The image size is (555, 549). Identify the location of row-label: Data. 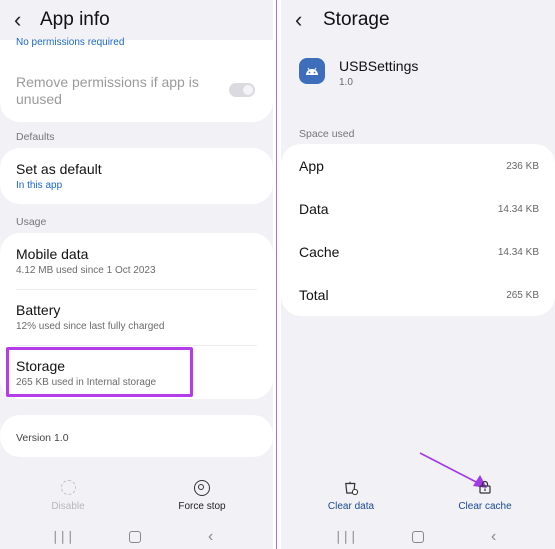
(314, 209).